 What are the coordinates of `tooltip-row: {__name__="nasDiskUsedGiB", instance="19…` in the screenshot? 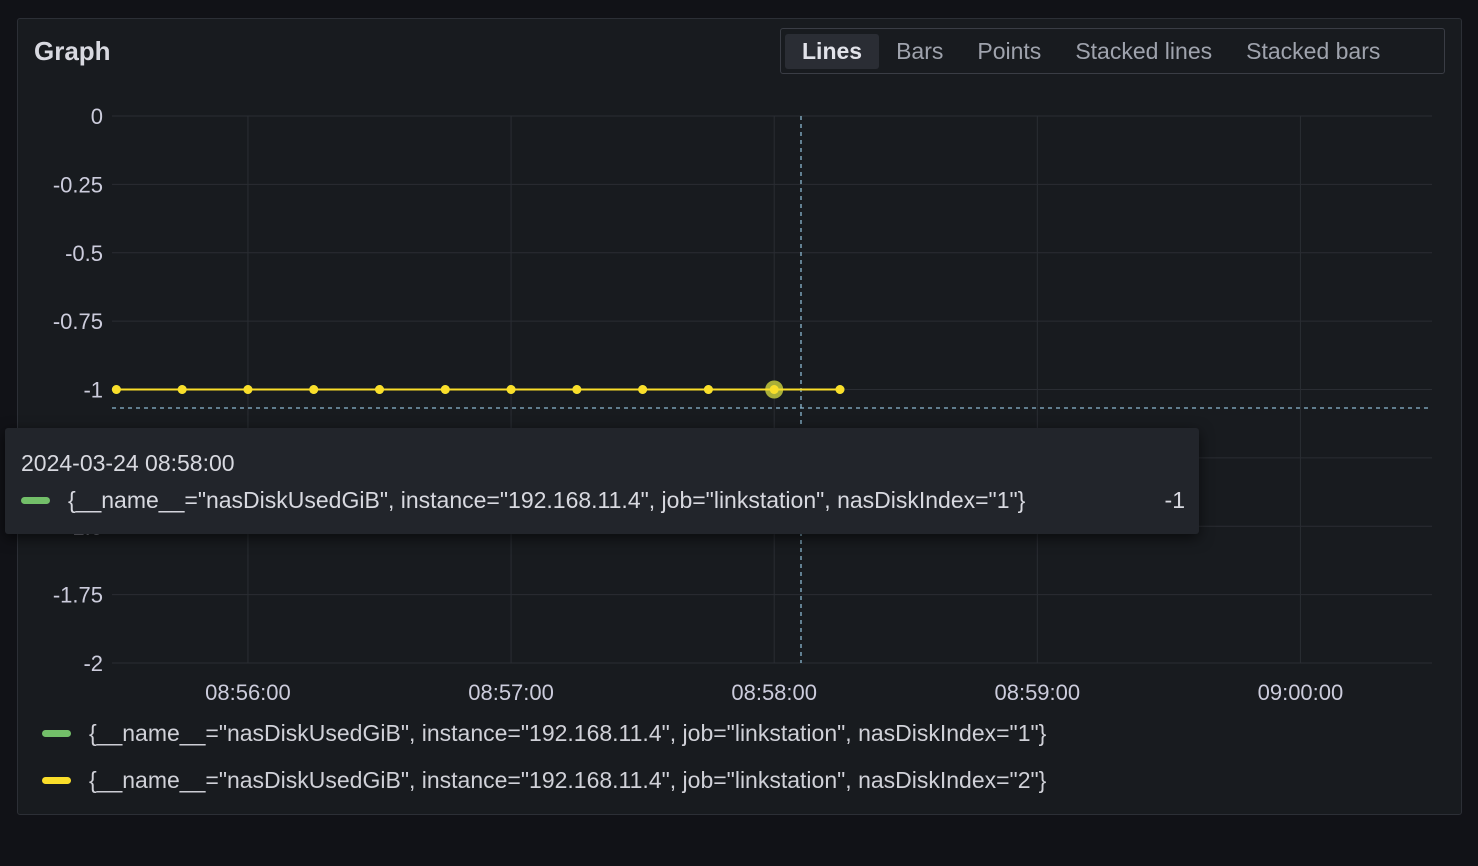 It's located at (603, 500).